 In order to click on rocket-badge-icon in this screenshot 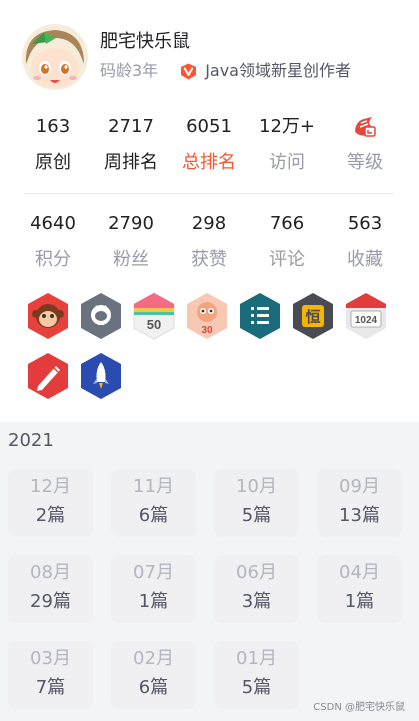, I will do `click(101, 376)`.